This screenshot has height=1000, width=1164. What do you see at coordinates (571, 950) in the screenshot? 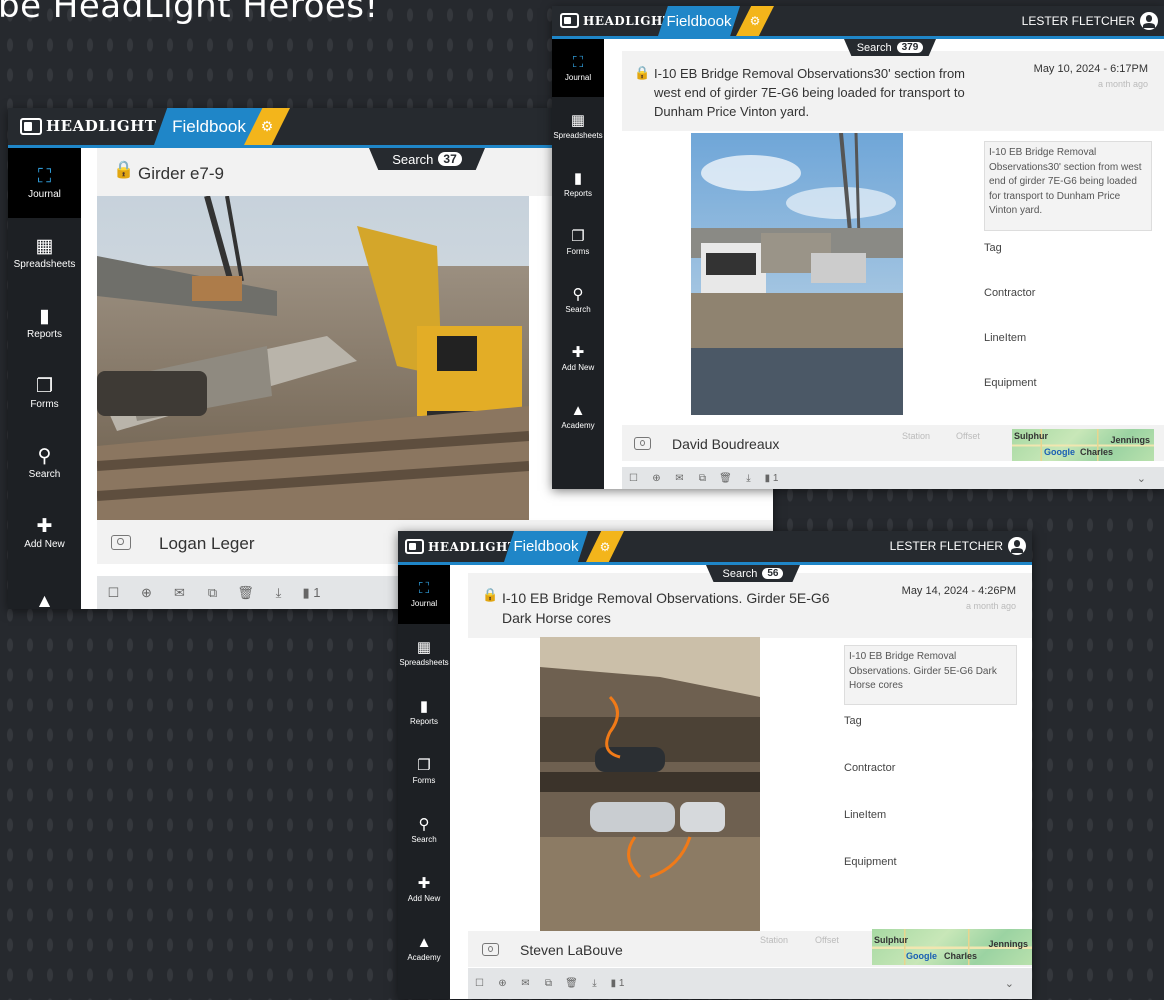
I see `author-name: Steven LaBouve` at bounding box center [571, 950].